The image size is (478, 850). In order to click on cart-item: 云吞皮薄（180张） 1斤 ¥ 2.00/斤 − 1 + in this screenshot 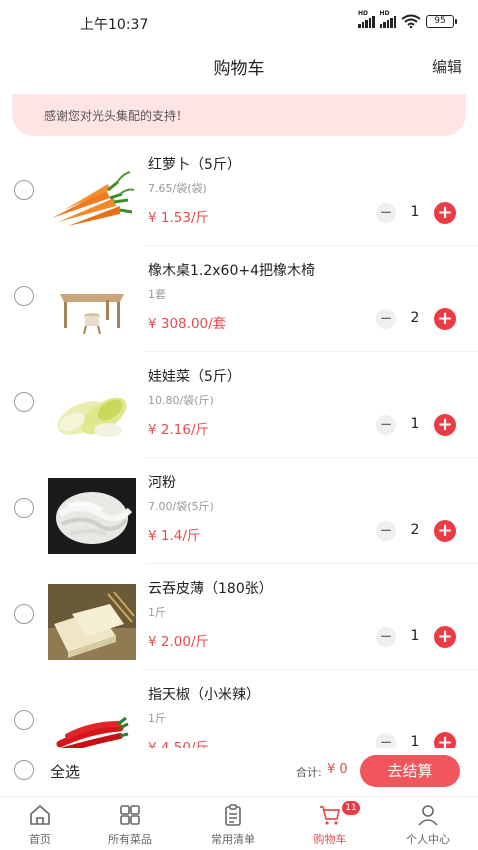, I will do `click(239, 617)`.